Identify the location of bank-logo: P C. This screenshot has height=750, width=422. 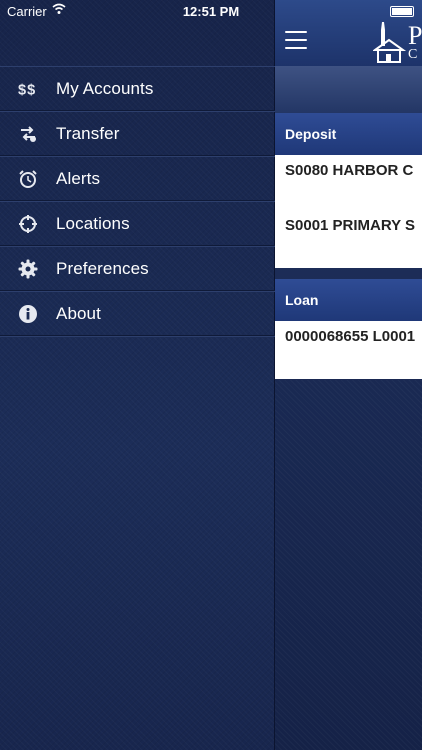
(397, 43).